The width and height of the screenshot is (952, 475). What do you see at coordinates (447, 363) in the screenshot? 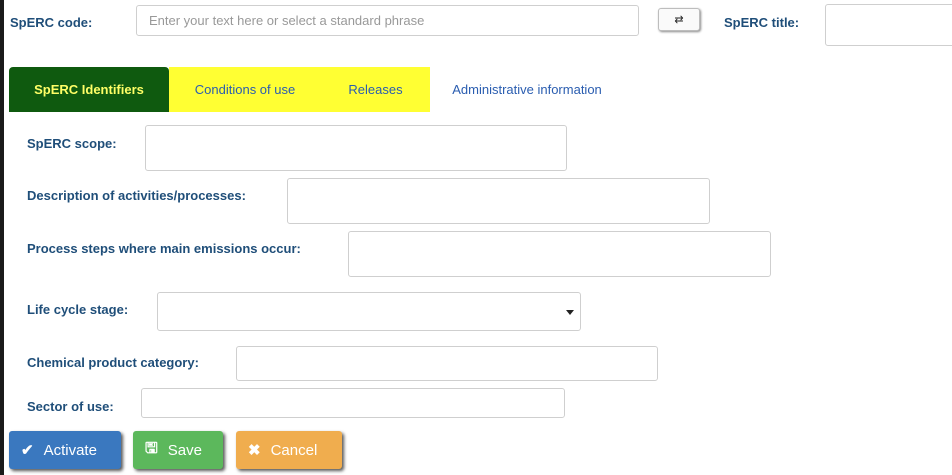
I see `chemical-product-category-input` at bounding box center [447, 363].